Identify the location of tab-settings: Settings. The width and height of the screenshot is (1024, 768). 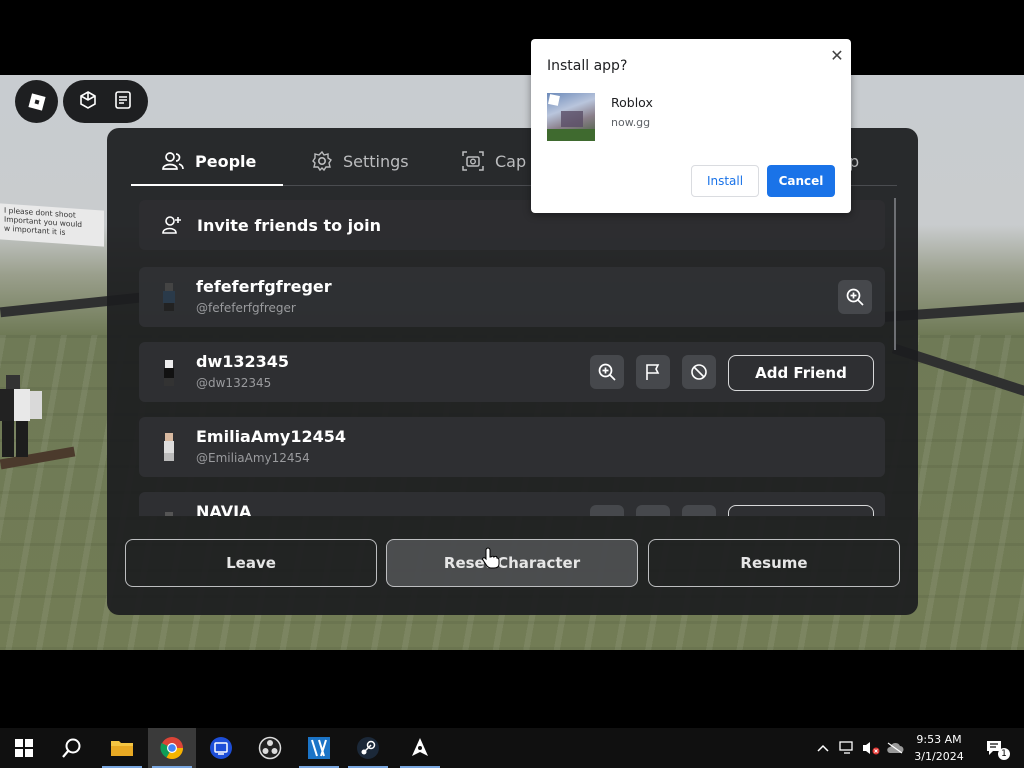
(360, 161).